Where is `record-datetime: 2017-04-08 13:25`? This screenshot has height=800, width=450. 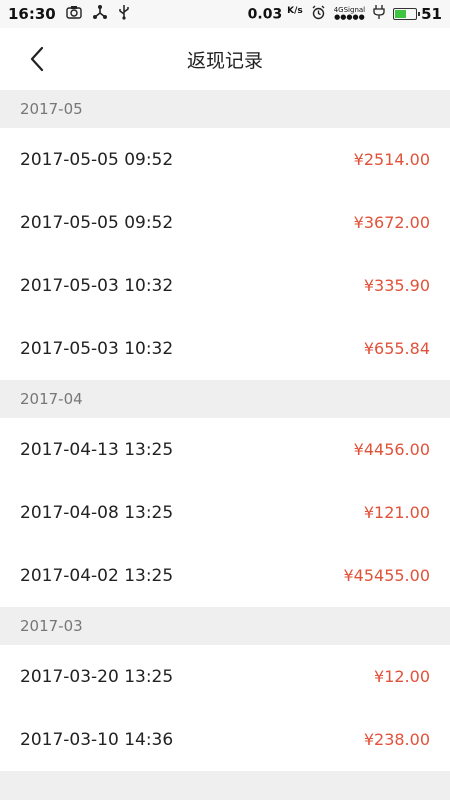
record-datetime: 2017-04-08 13:25 is located at coordinates (97, 512).